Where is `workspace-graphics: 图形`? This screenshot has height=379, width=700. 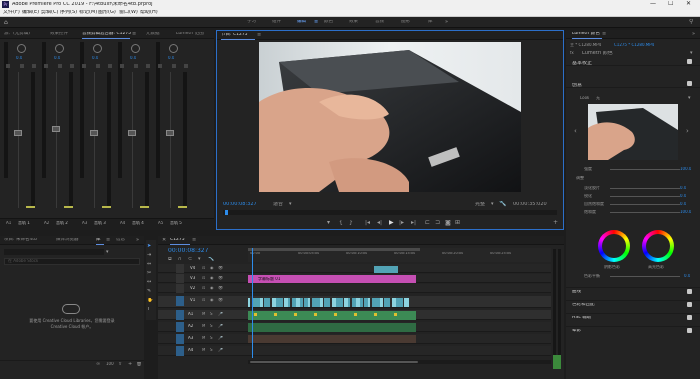
workspace-graphics: 图形 is located at coordinates (405, 22).